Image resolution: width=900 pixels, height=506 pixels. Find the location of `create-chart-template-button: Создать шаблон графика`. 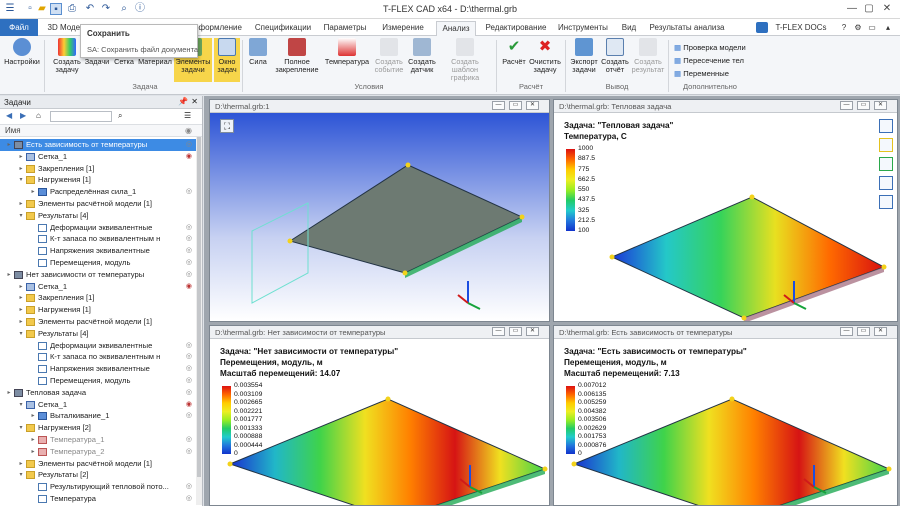

create-chart-template-button: Создать шаблон графика is located at coordinates (465, 60).